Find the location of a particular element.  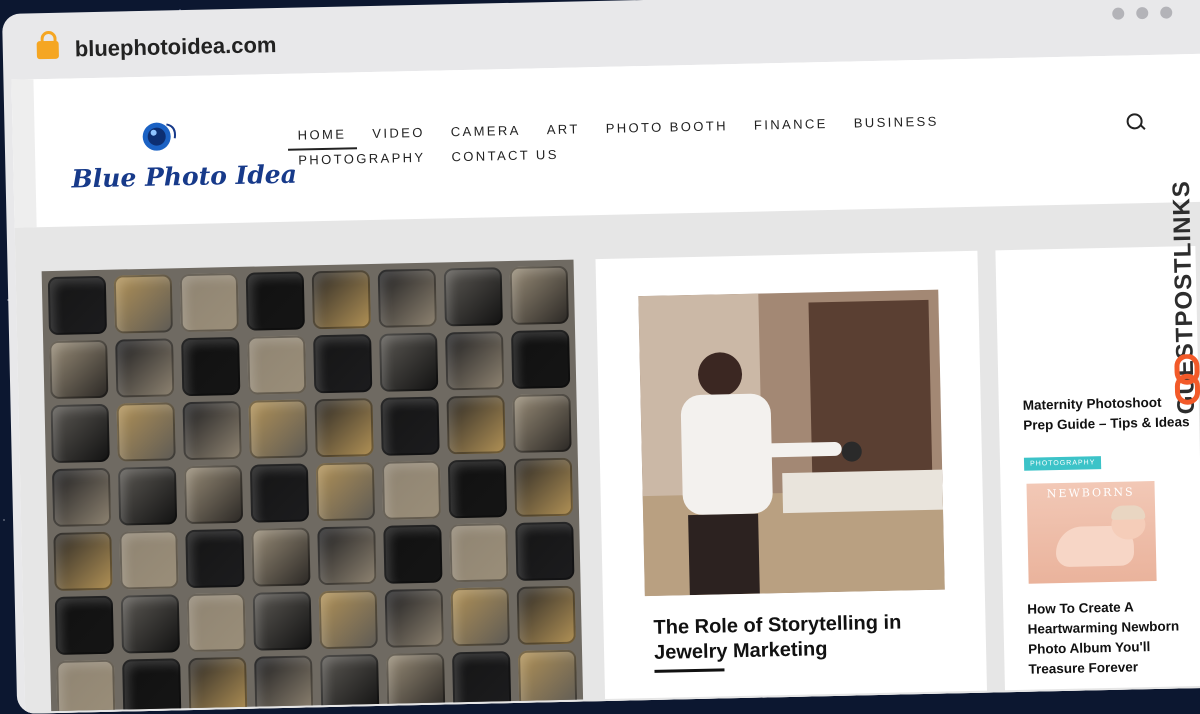

nav-finance: FINANCE is located at coordinates (791, 125).